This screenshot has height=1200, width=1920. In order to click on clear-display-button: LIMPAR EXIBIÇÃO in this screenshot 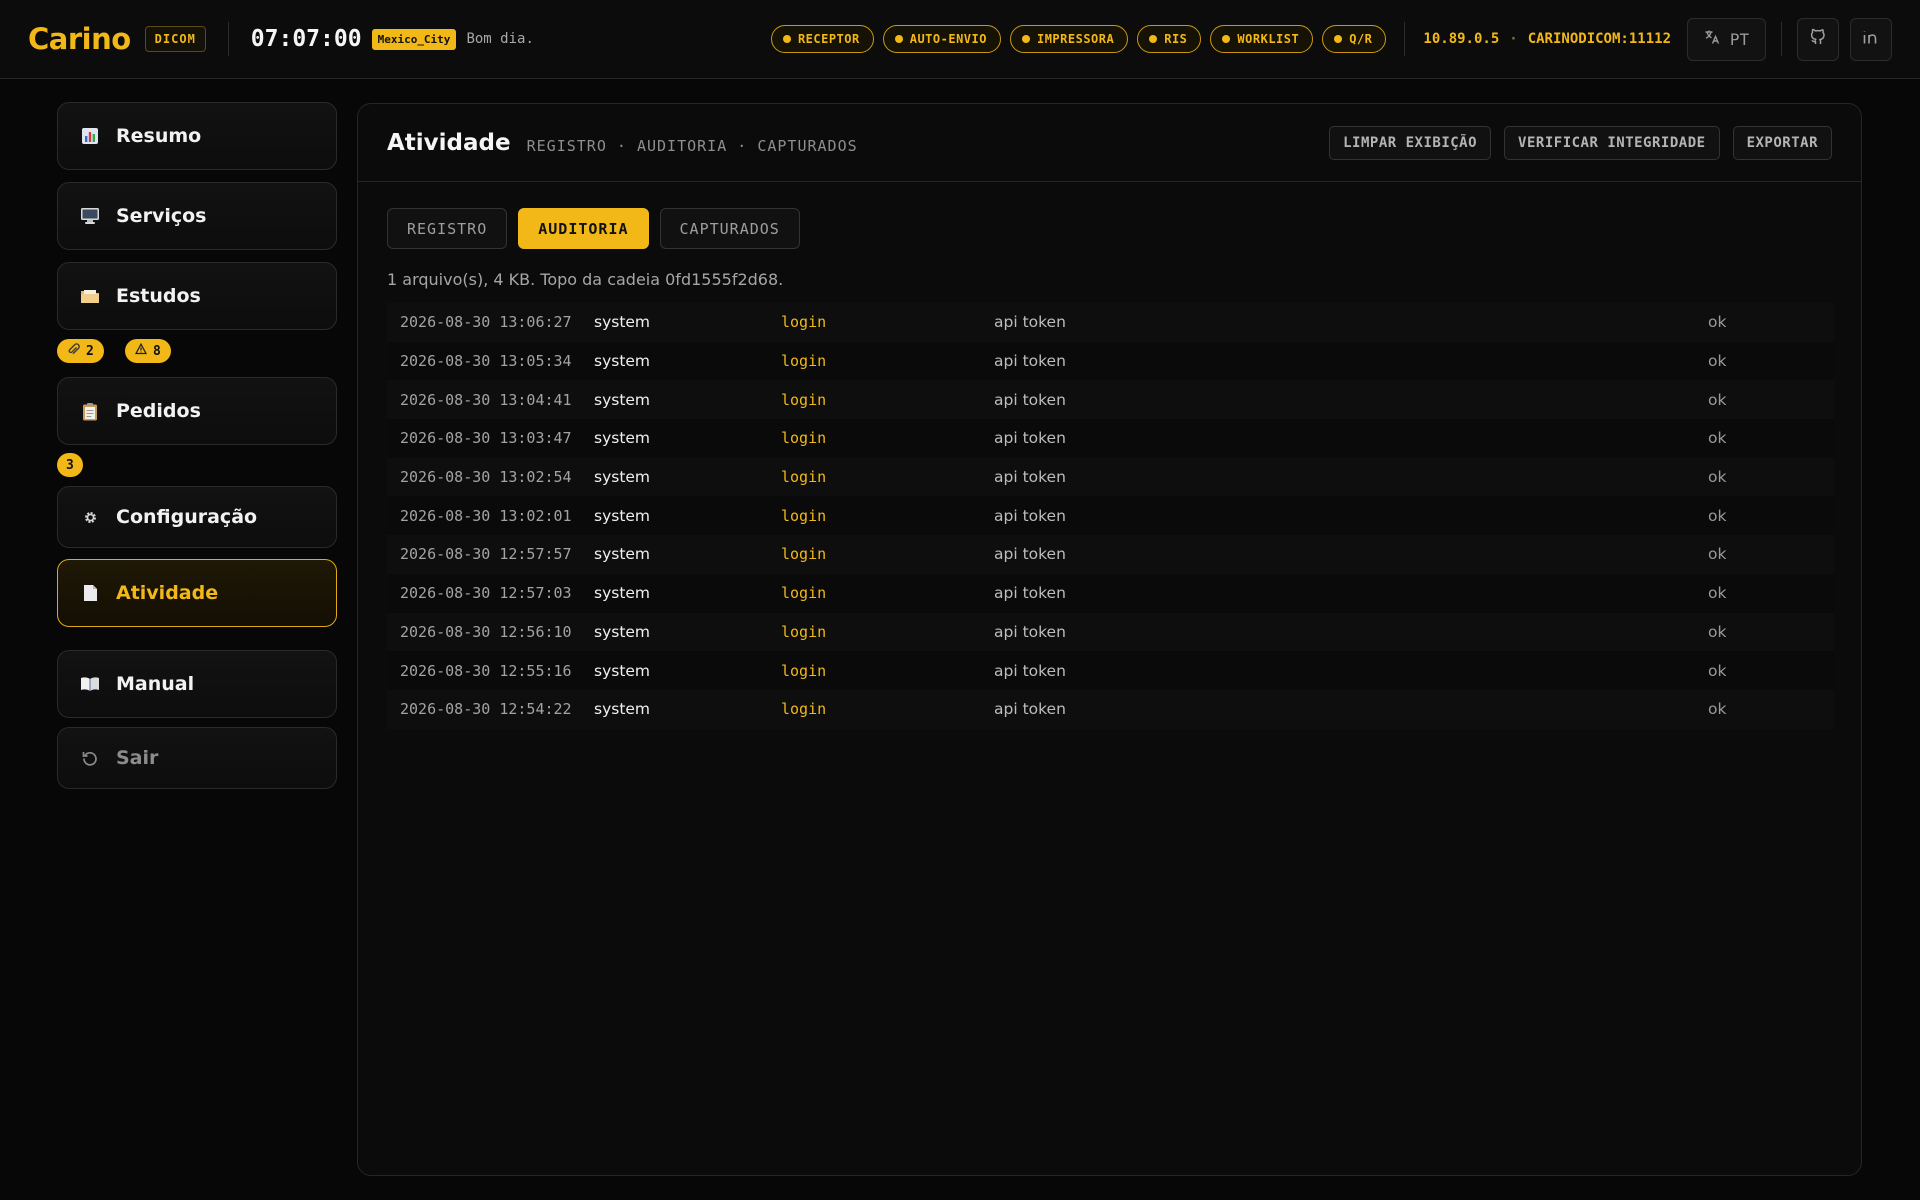, I will do `click(1410, 142)`.